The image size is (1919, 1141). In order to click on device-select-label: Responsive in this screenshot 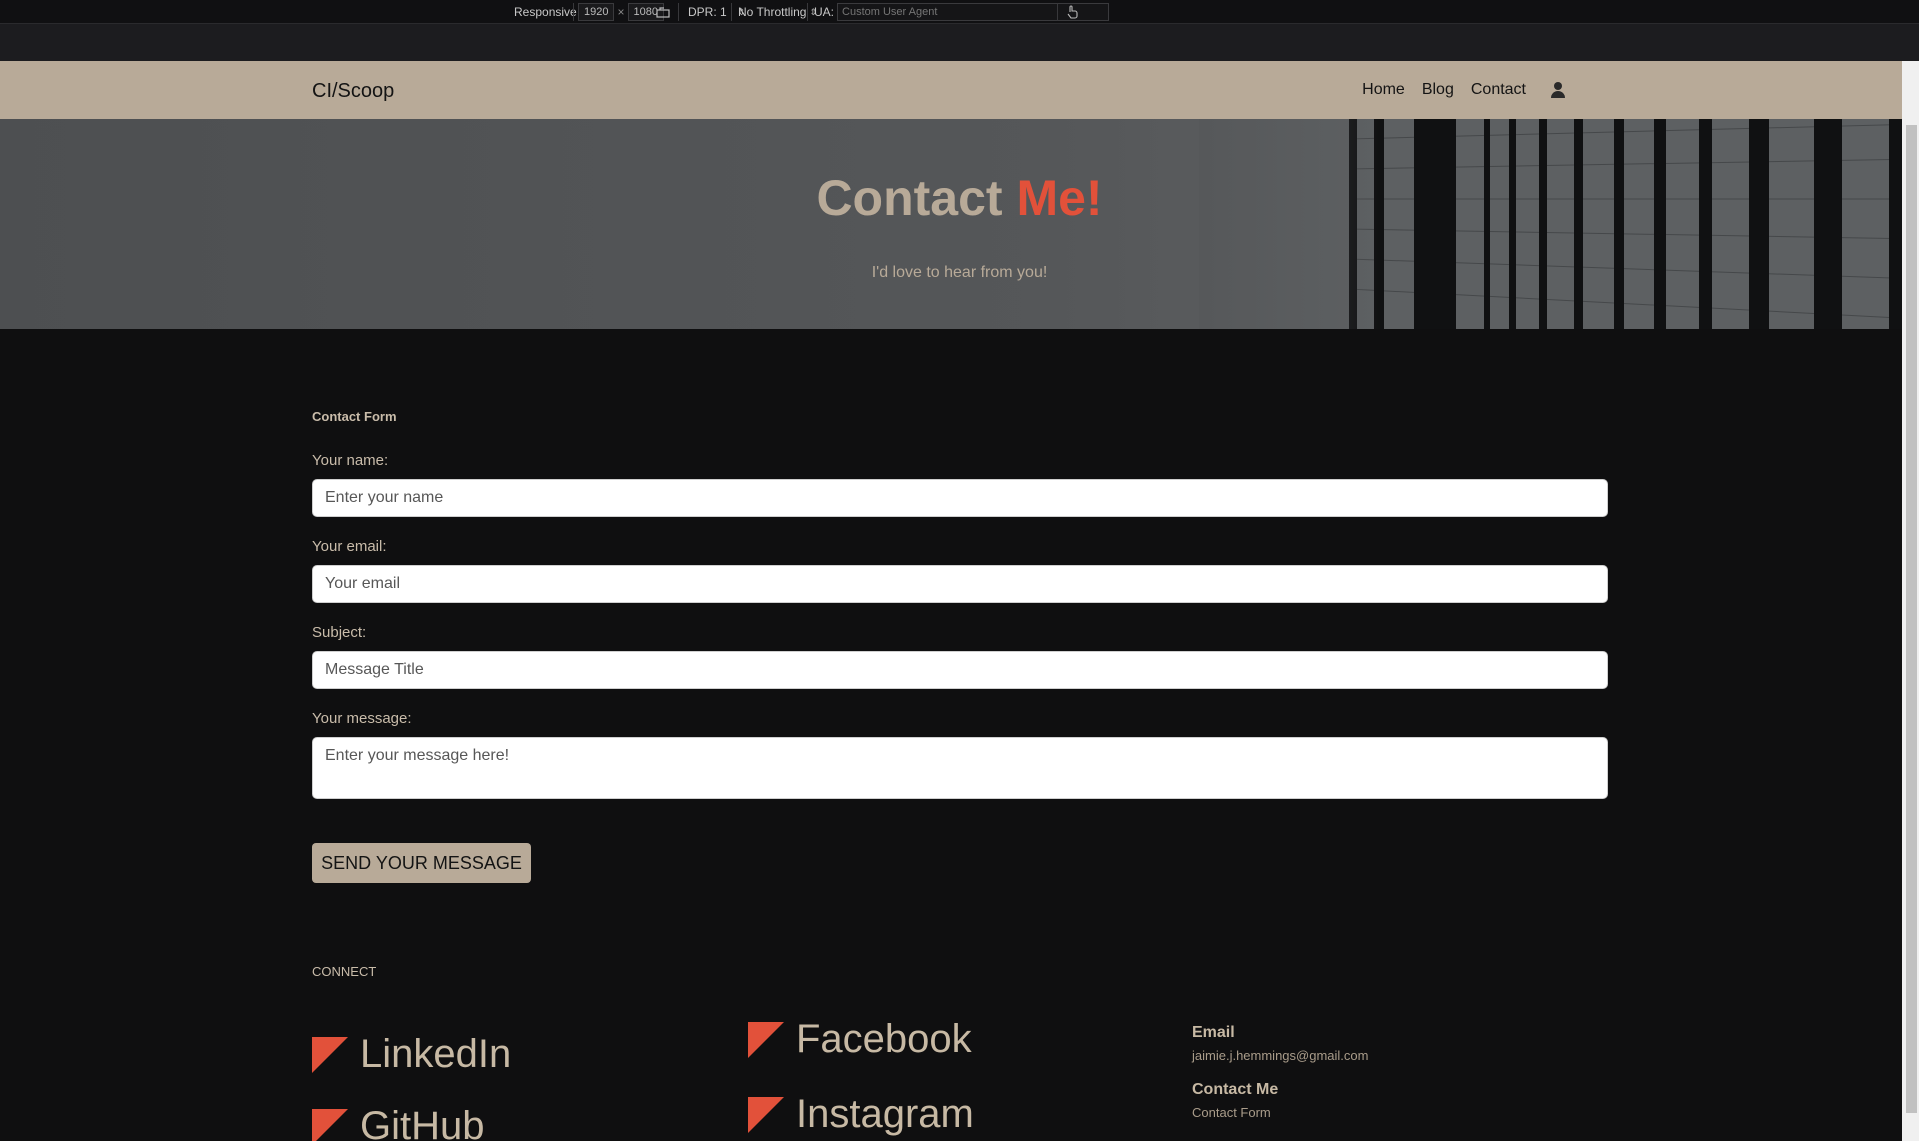, I will do `click(545, 12)`.